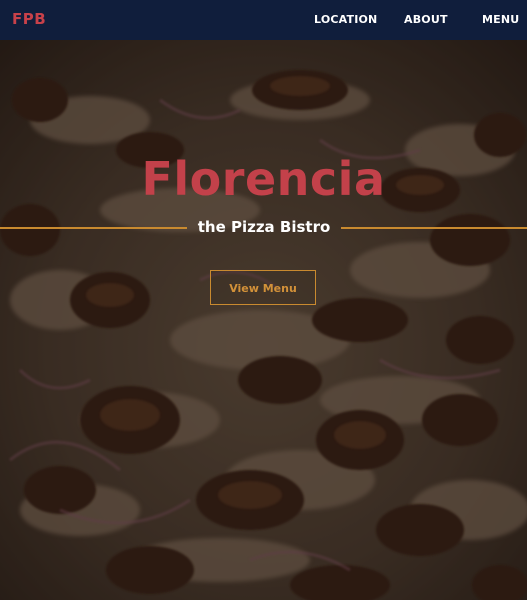 The image size is (527, 600). Describe the element at coordinates (434, 228) in the screenshot. I see `subtitle-divider-right` at that location.